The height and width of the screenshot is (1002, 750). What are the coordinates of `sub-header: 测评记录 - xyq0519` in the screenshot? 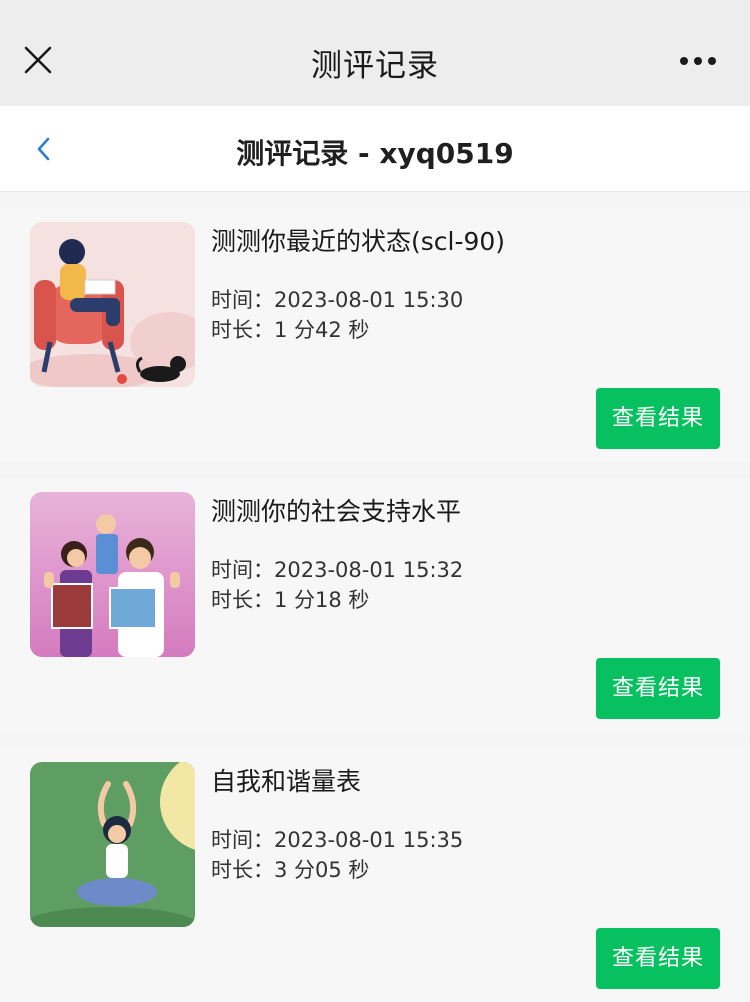 It's located at (375, 149).